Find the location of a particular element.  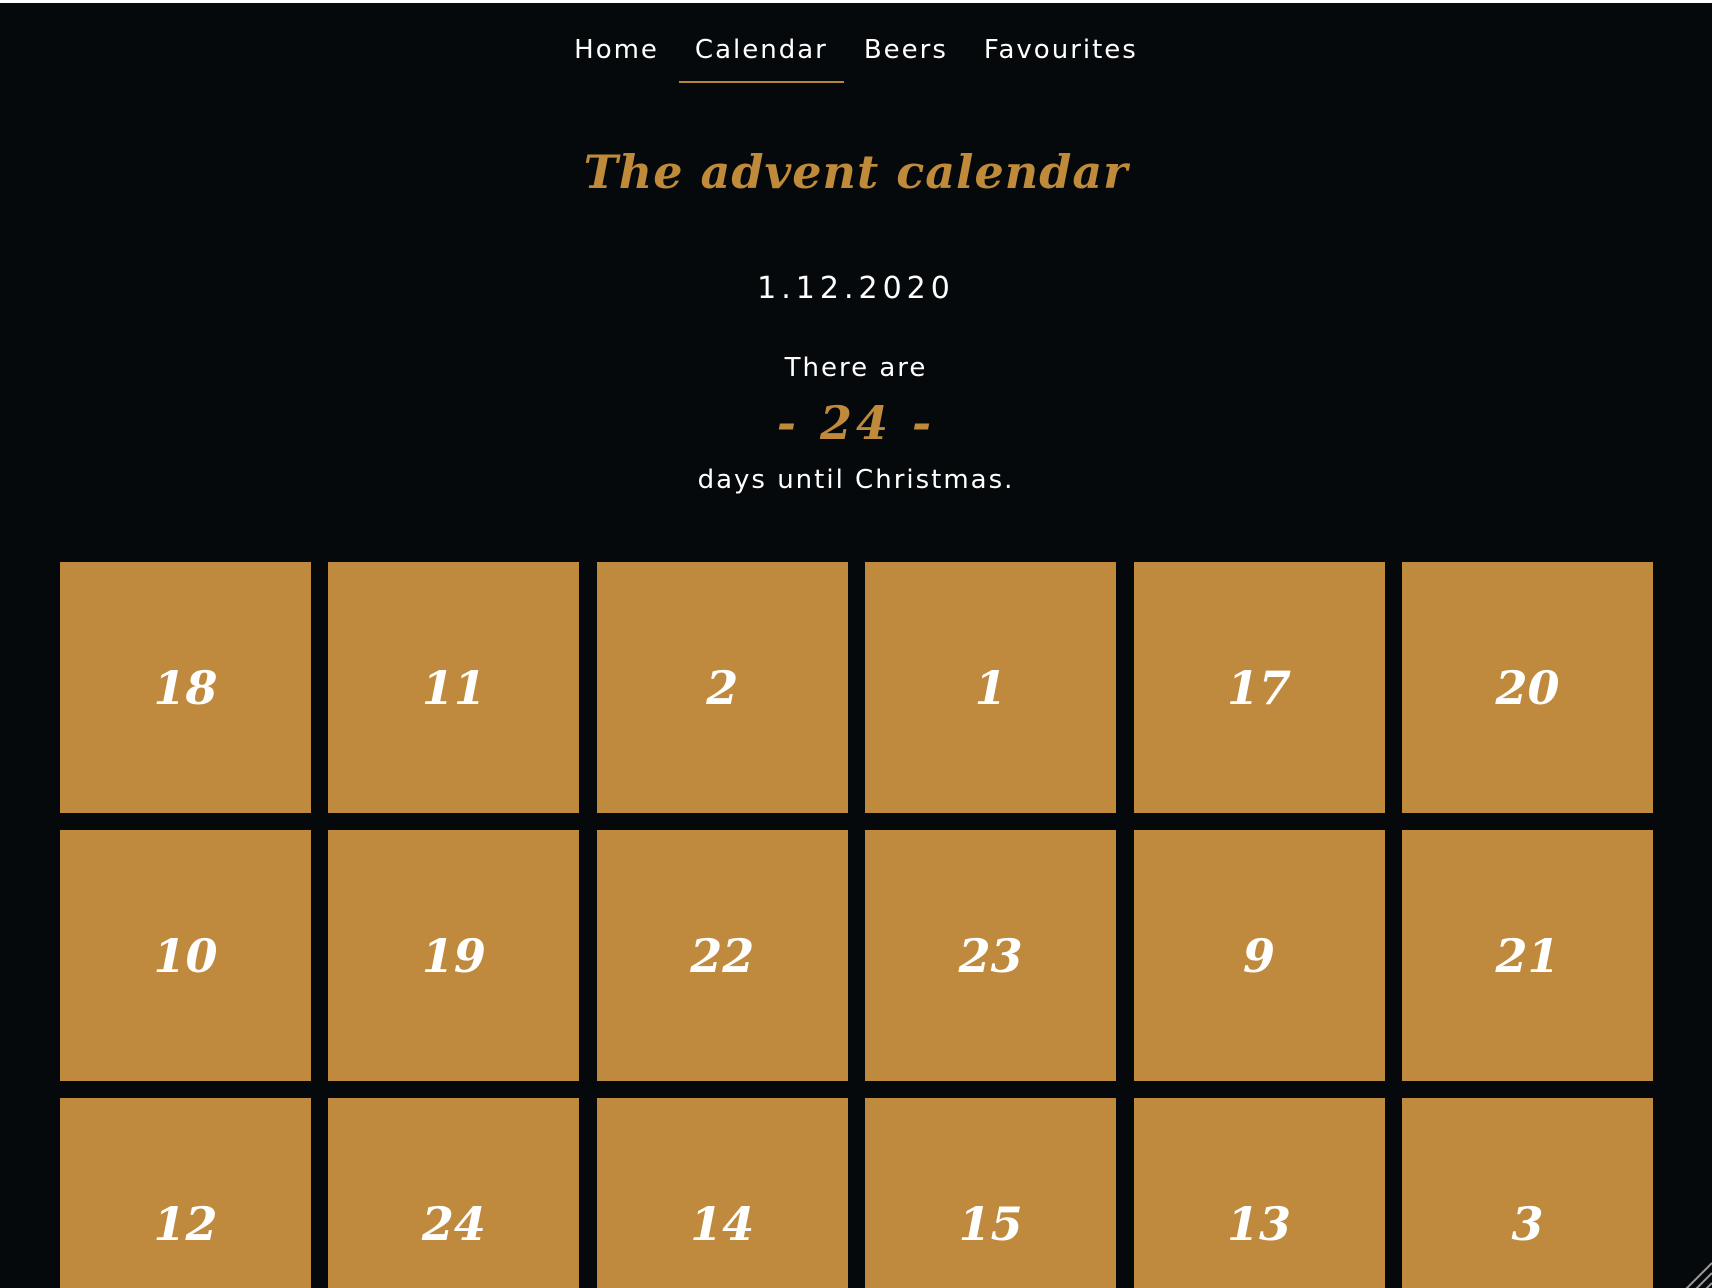

calendar-door: 13 is located at coordinates (1259, 1193).